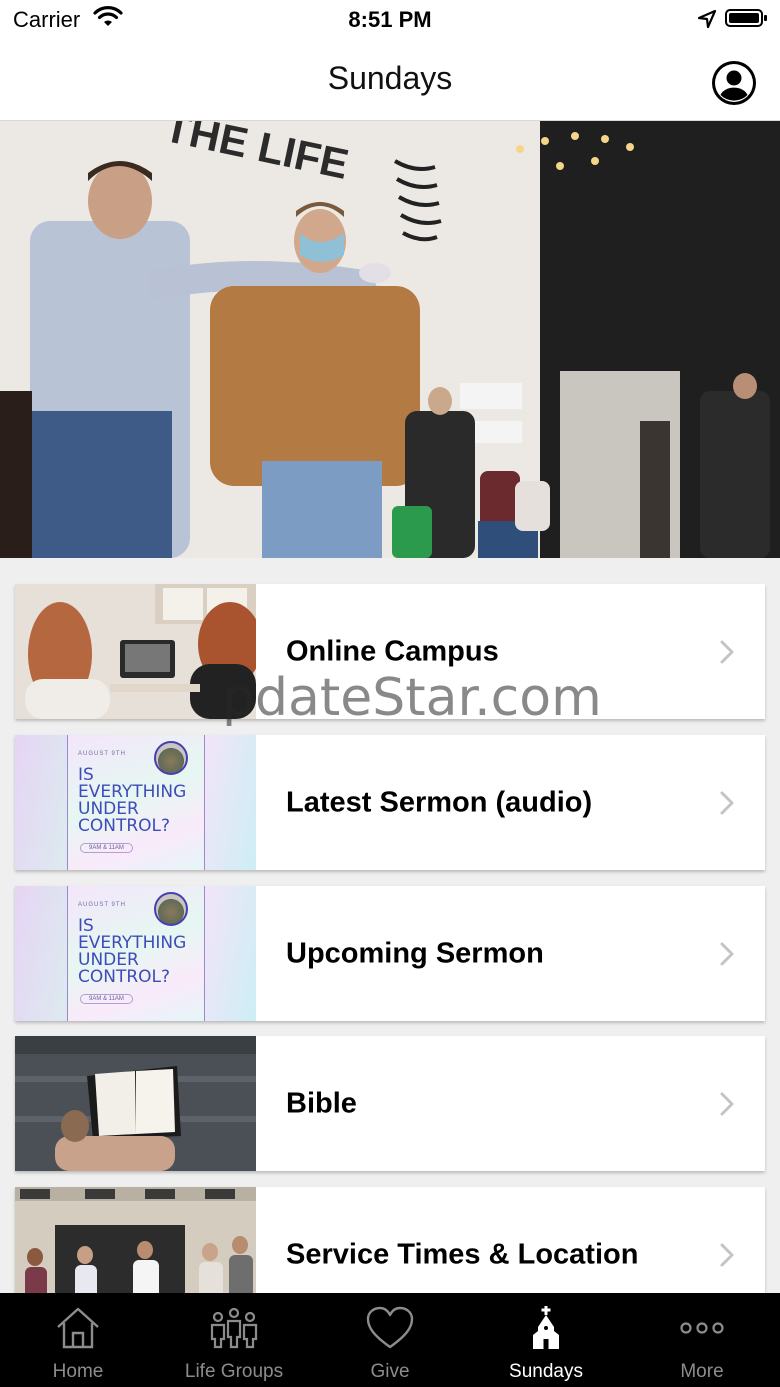 Image resolution: width=780 pixels, height=1387 pixels. I want to click on tab-label: Life Groups, so click(234, 1371).